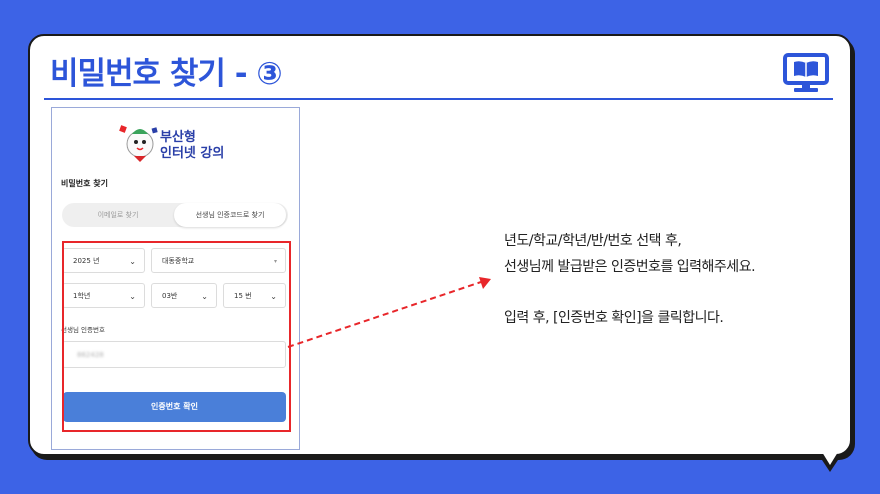  What do you see at coordinates (138, 143) in the screenshot?
I see `mascot-logo-icon` at bounding box center [138, 143].